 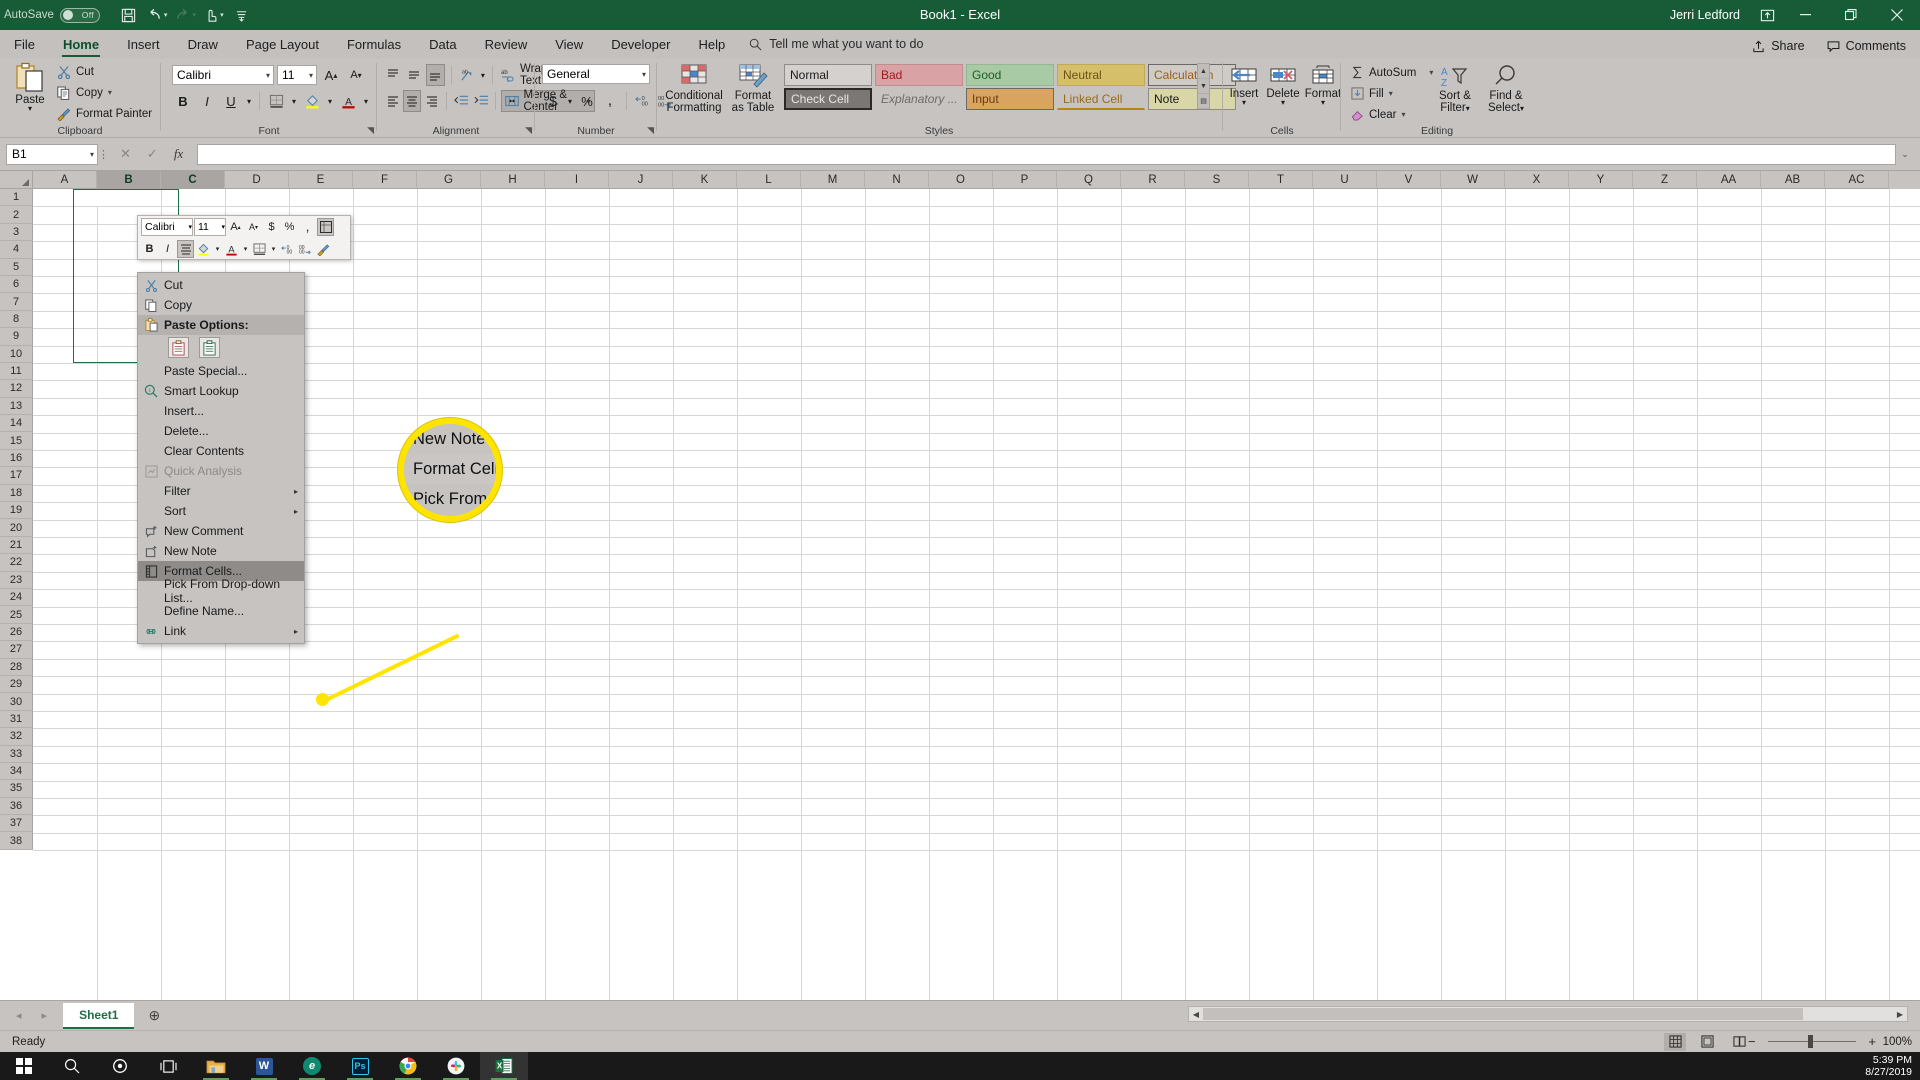 I want to click on row-header-13: 13, so click(x=16, y=406).